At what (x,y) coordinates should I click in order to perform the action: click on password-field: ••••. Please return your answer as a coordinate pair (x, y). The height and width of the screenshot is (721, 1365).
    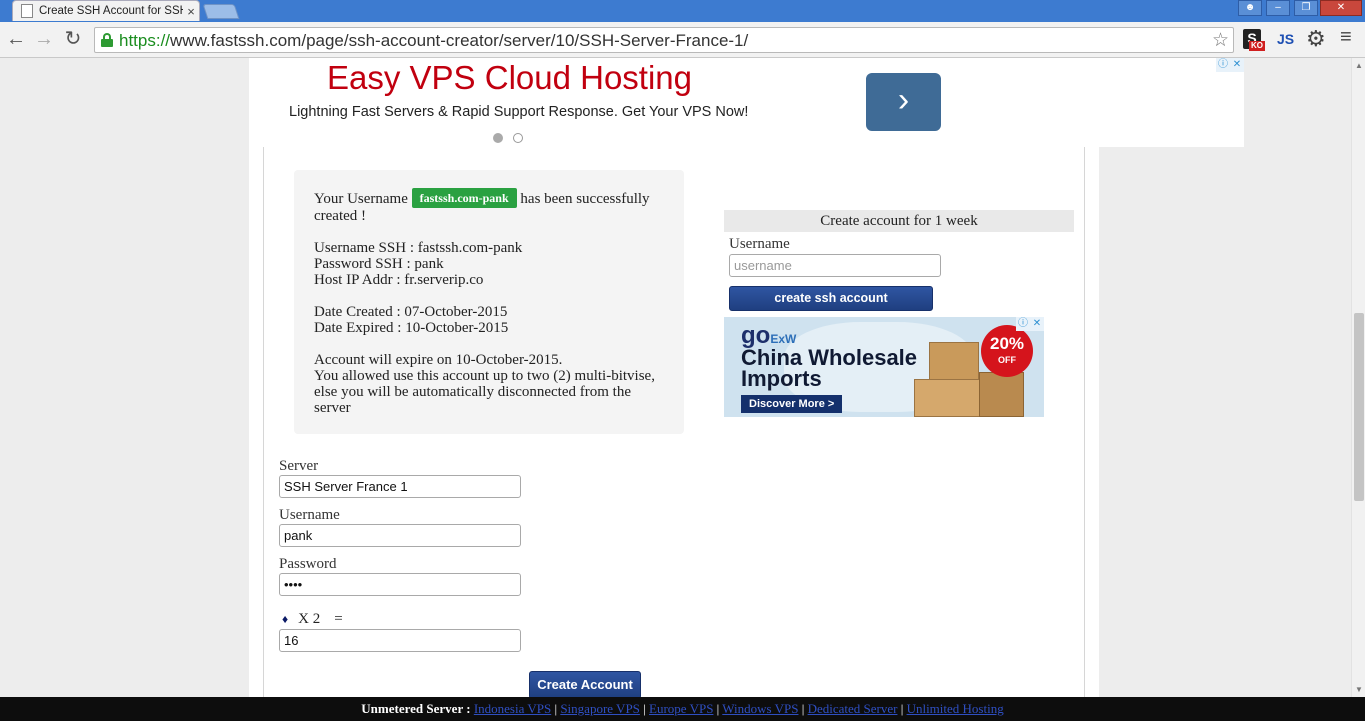
    Looking at the image, I should click on (400, 584).